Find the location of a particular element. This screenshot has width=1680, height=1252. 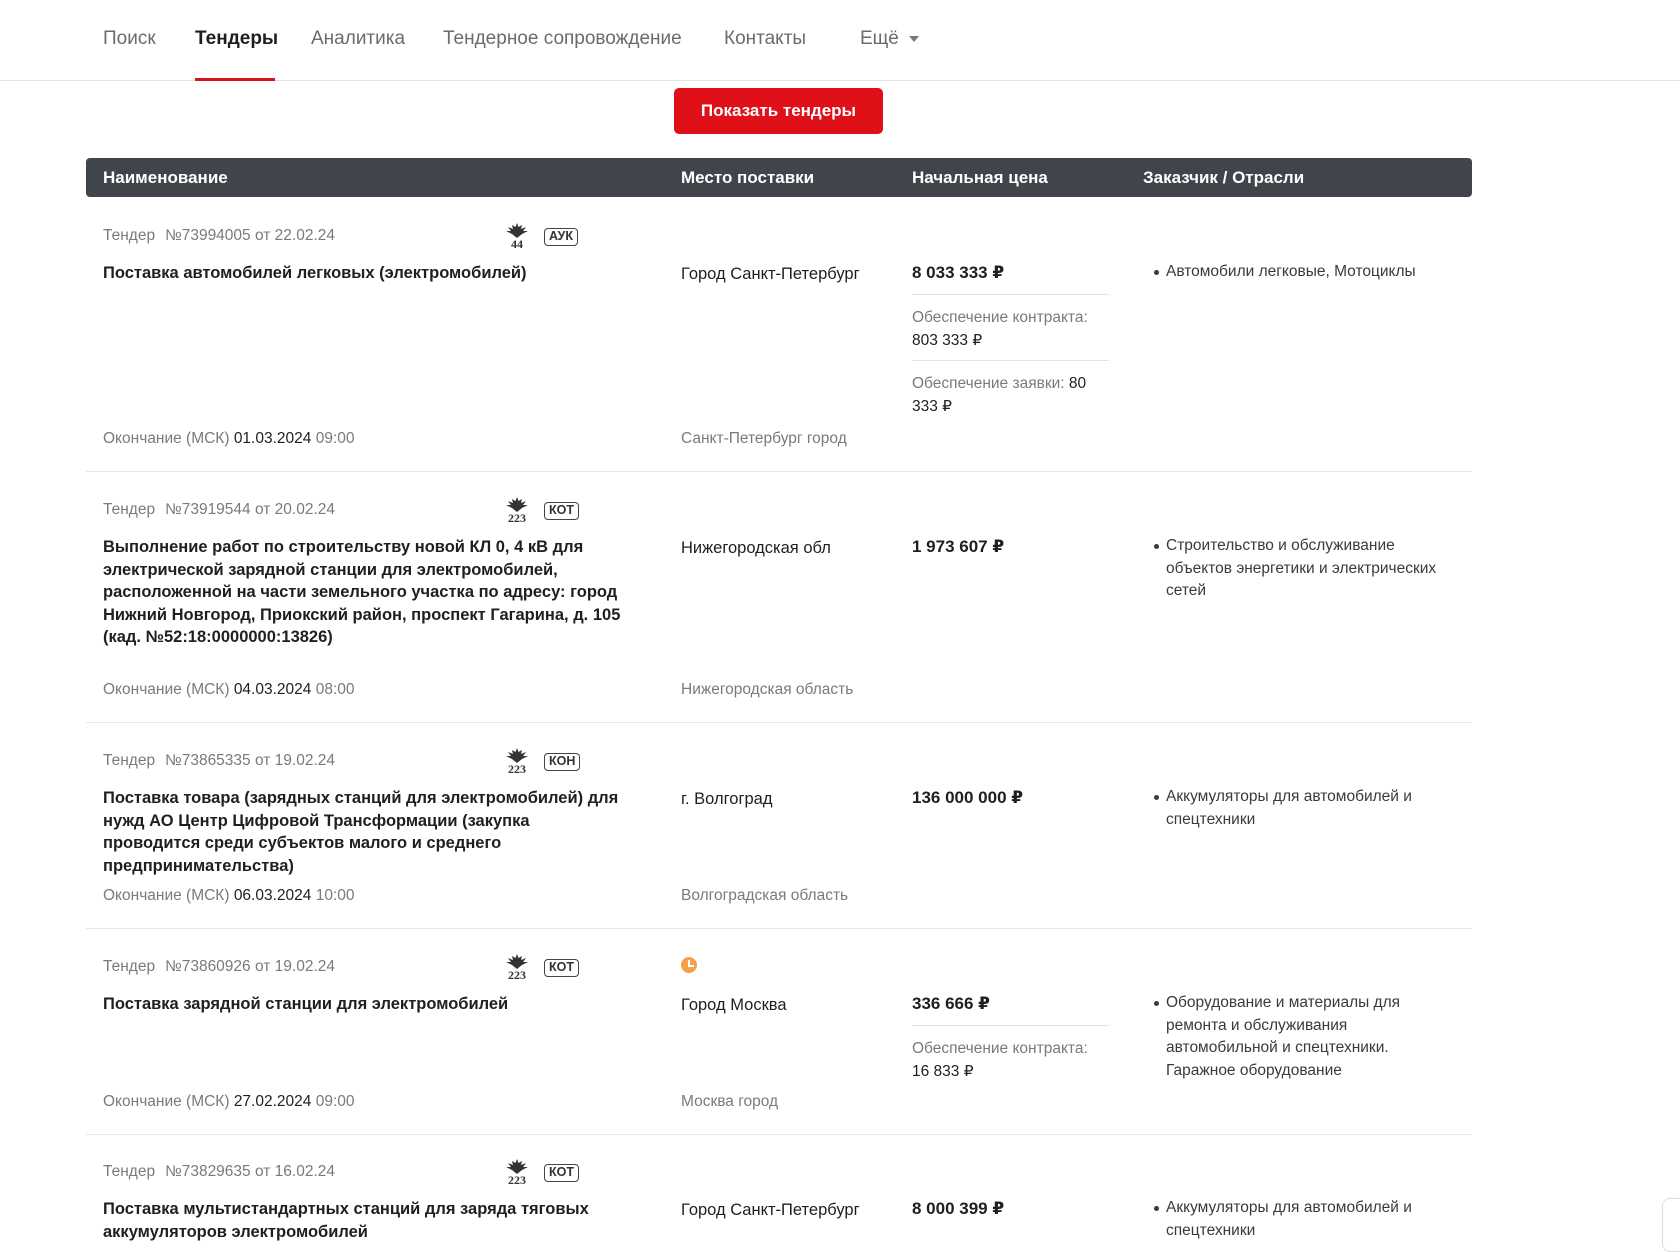

delivery-region: Волгоградская область is located at coordinates (765, 895).